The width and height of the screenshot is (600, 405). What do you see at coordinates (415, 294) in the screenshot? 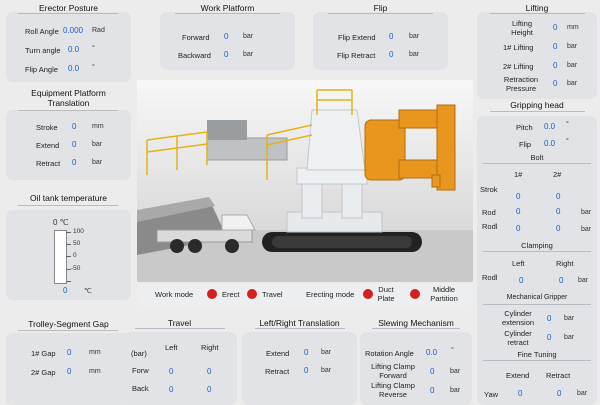
I see `middle-partition-indicator` at bounding box center [415, 294].